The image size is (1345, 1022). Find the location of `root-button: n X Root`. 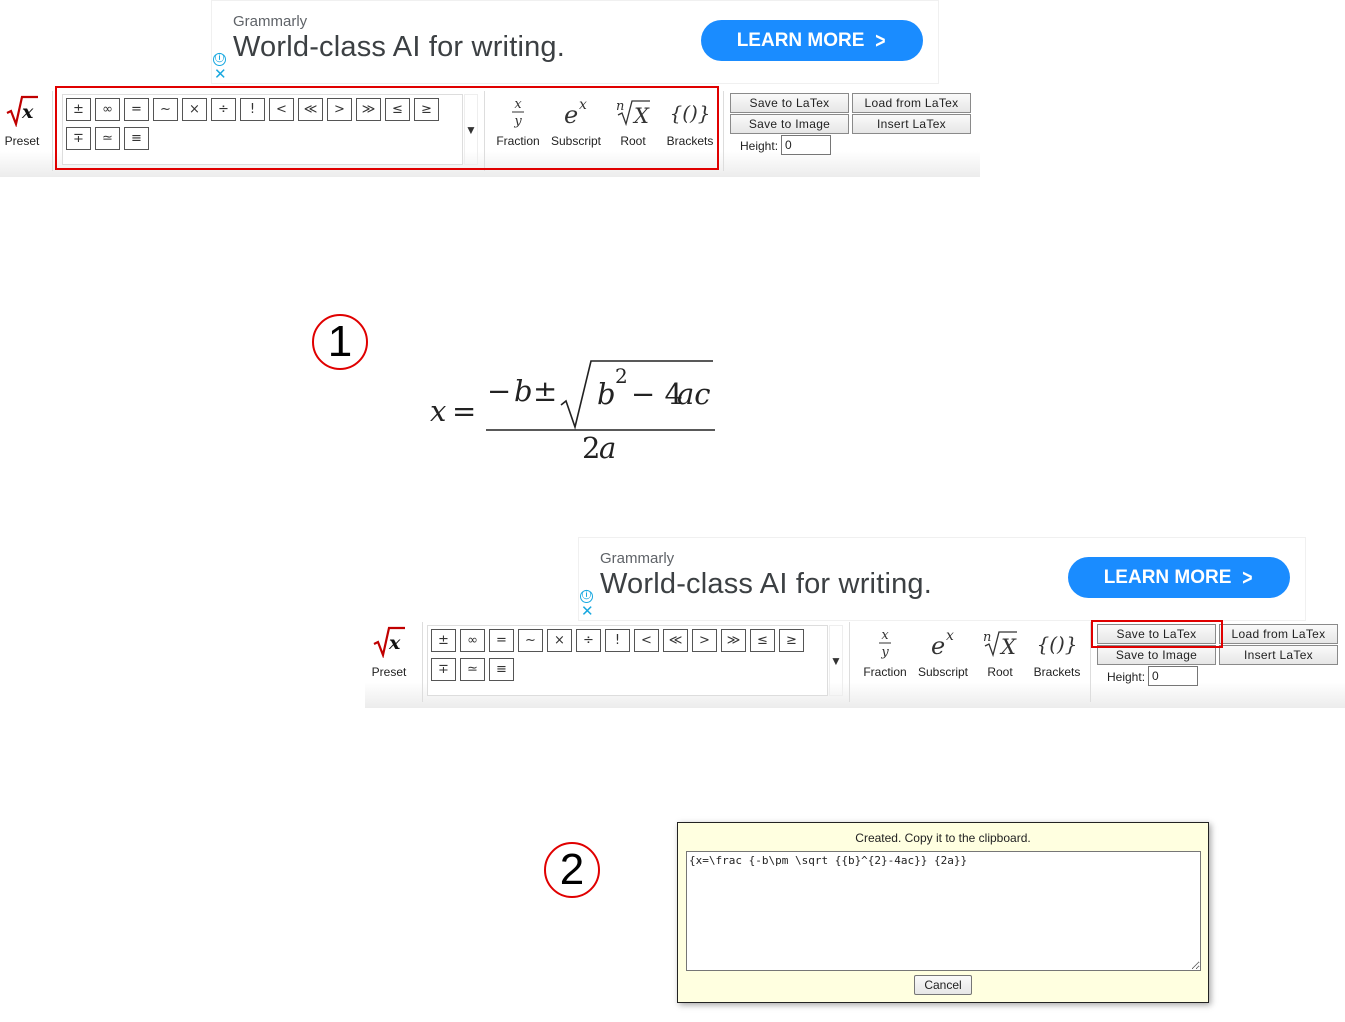

root-button: n X Root is located at coordinates (1000, 662).